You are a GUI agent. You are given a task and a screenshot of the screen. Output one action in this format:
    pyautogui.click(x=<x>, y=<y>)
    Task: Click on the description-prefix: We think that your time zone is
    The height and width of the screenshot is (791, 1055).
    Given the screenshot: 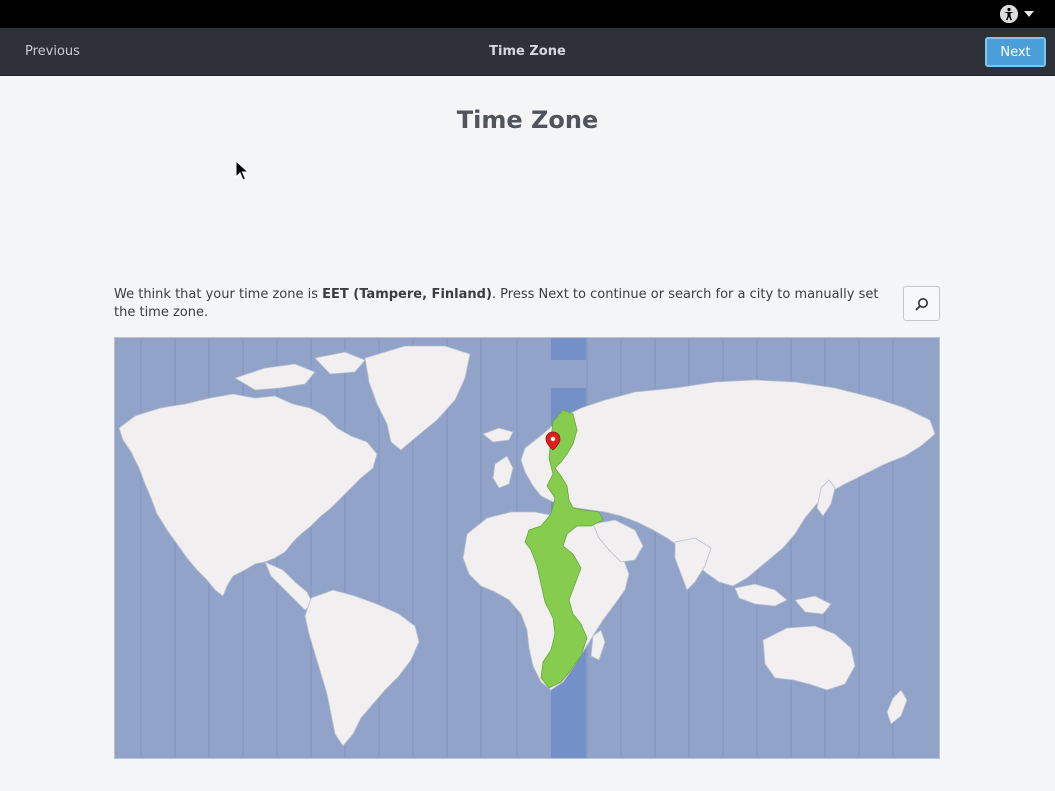 What is the action you would take?
    pyautogui.click(x=218, y=294)
    